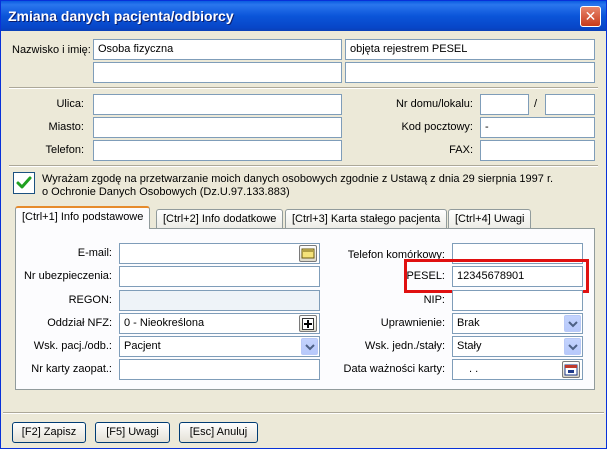 The height and width of the screenshot is (449, 607). I want to click on pesel-highlight-box, so click(496, 276).